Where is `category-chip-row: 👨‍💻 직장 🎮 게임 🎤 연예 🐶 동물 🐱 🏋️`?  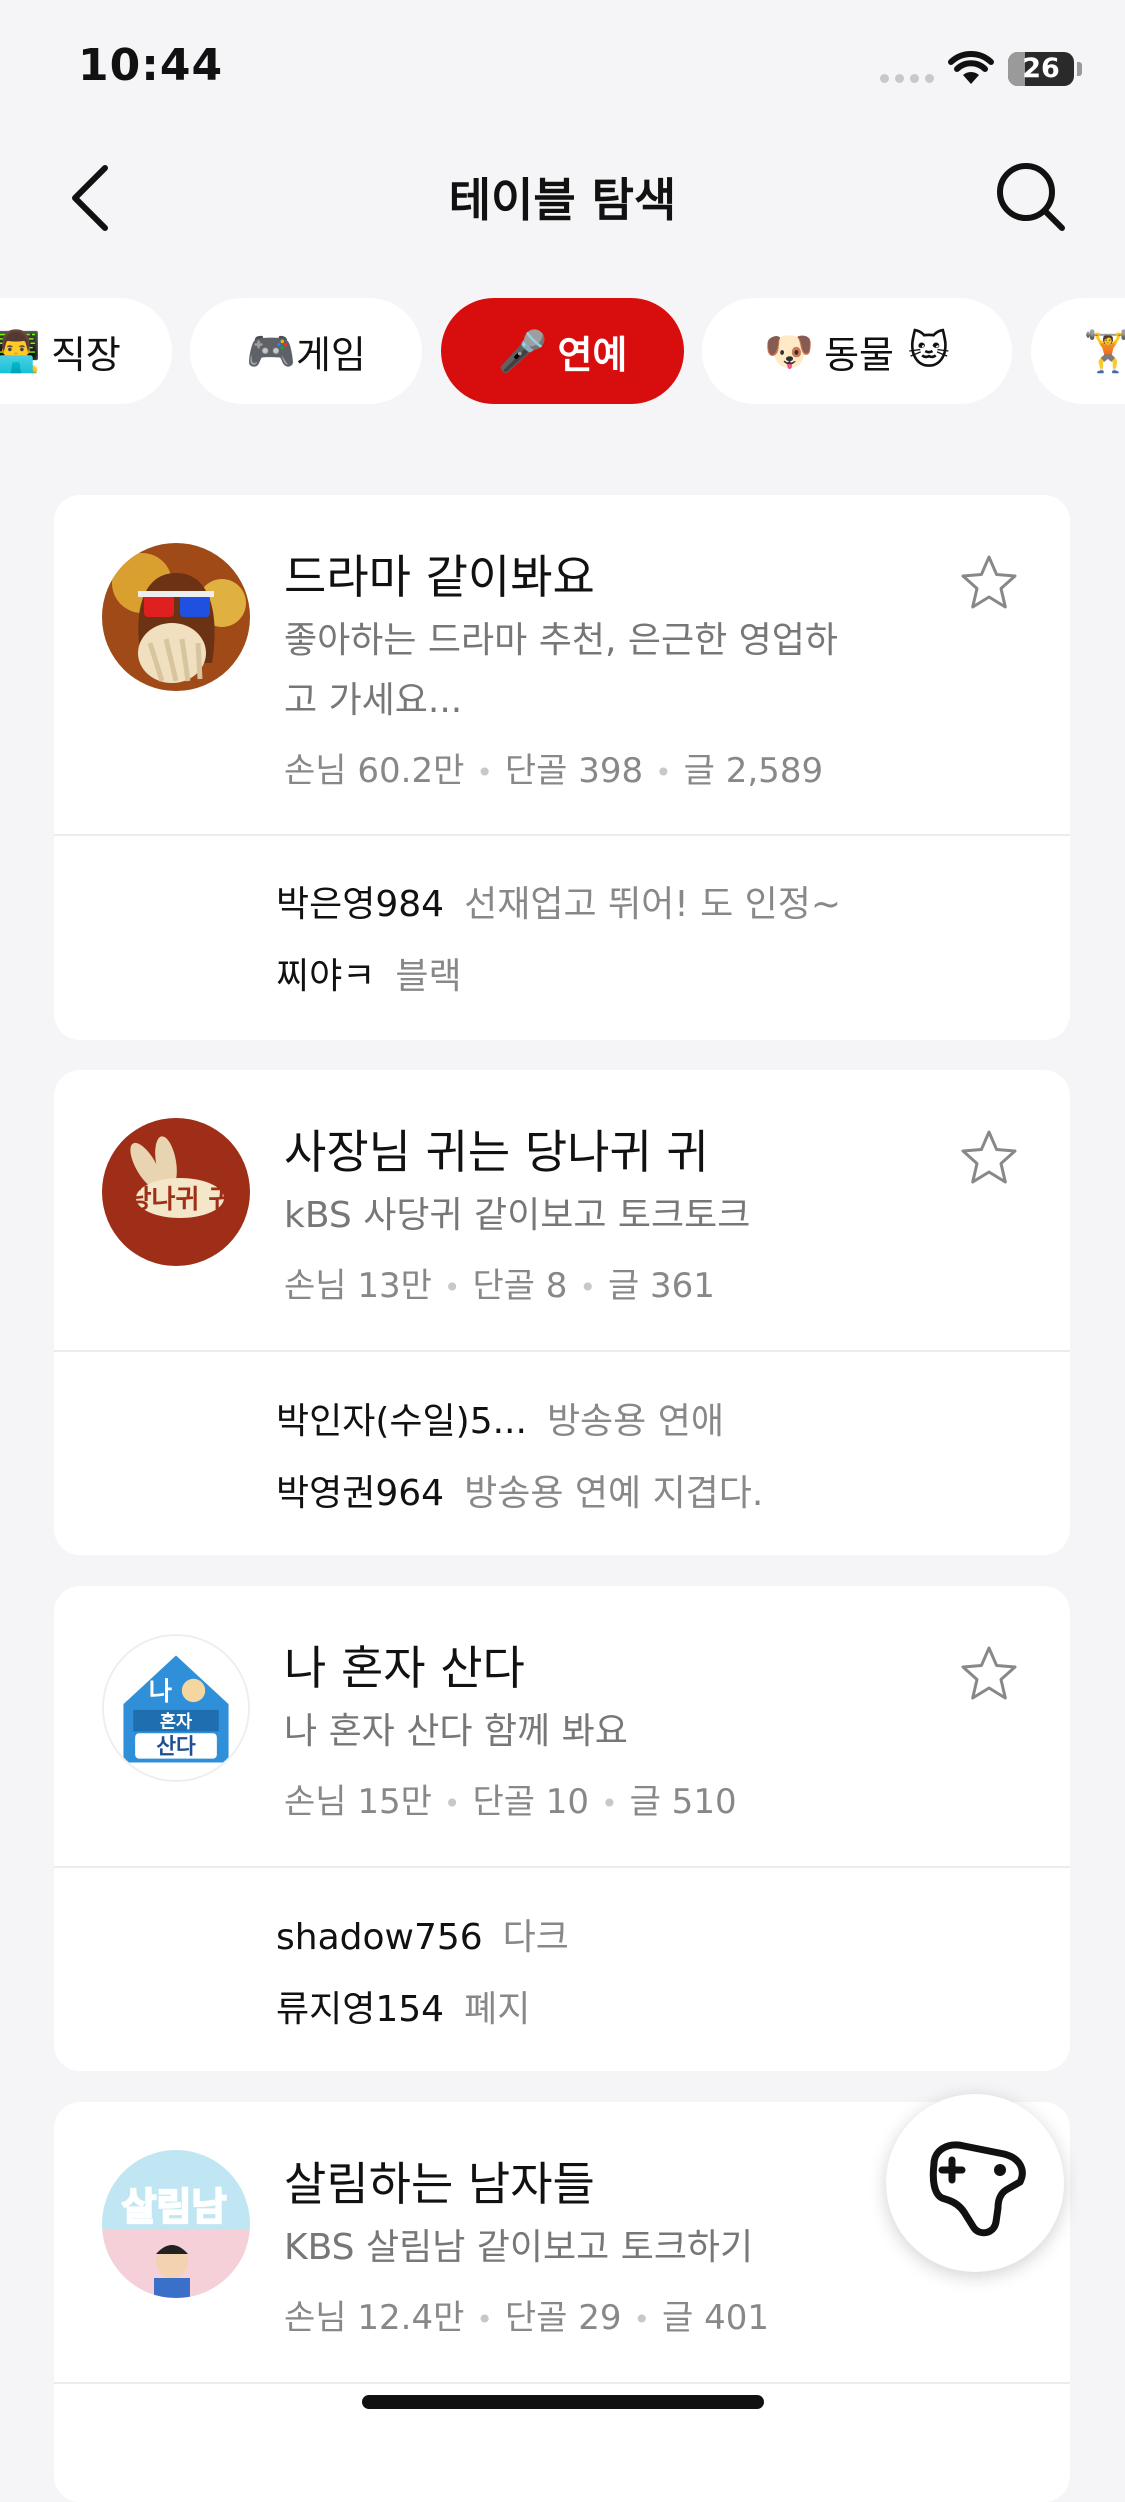
category-chip-row: 👨‍💻 직장 🎮 게임 🎤 연예 🐶 동물 🐱 🏋️ is located at coordinates (562, 354).